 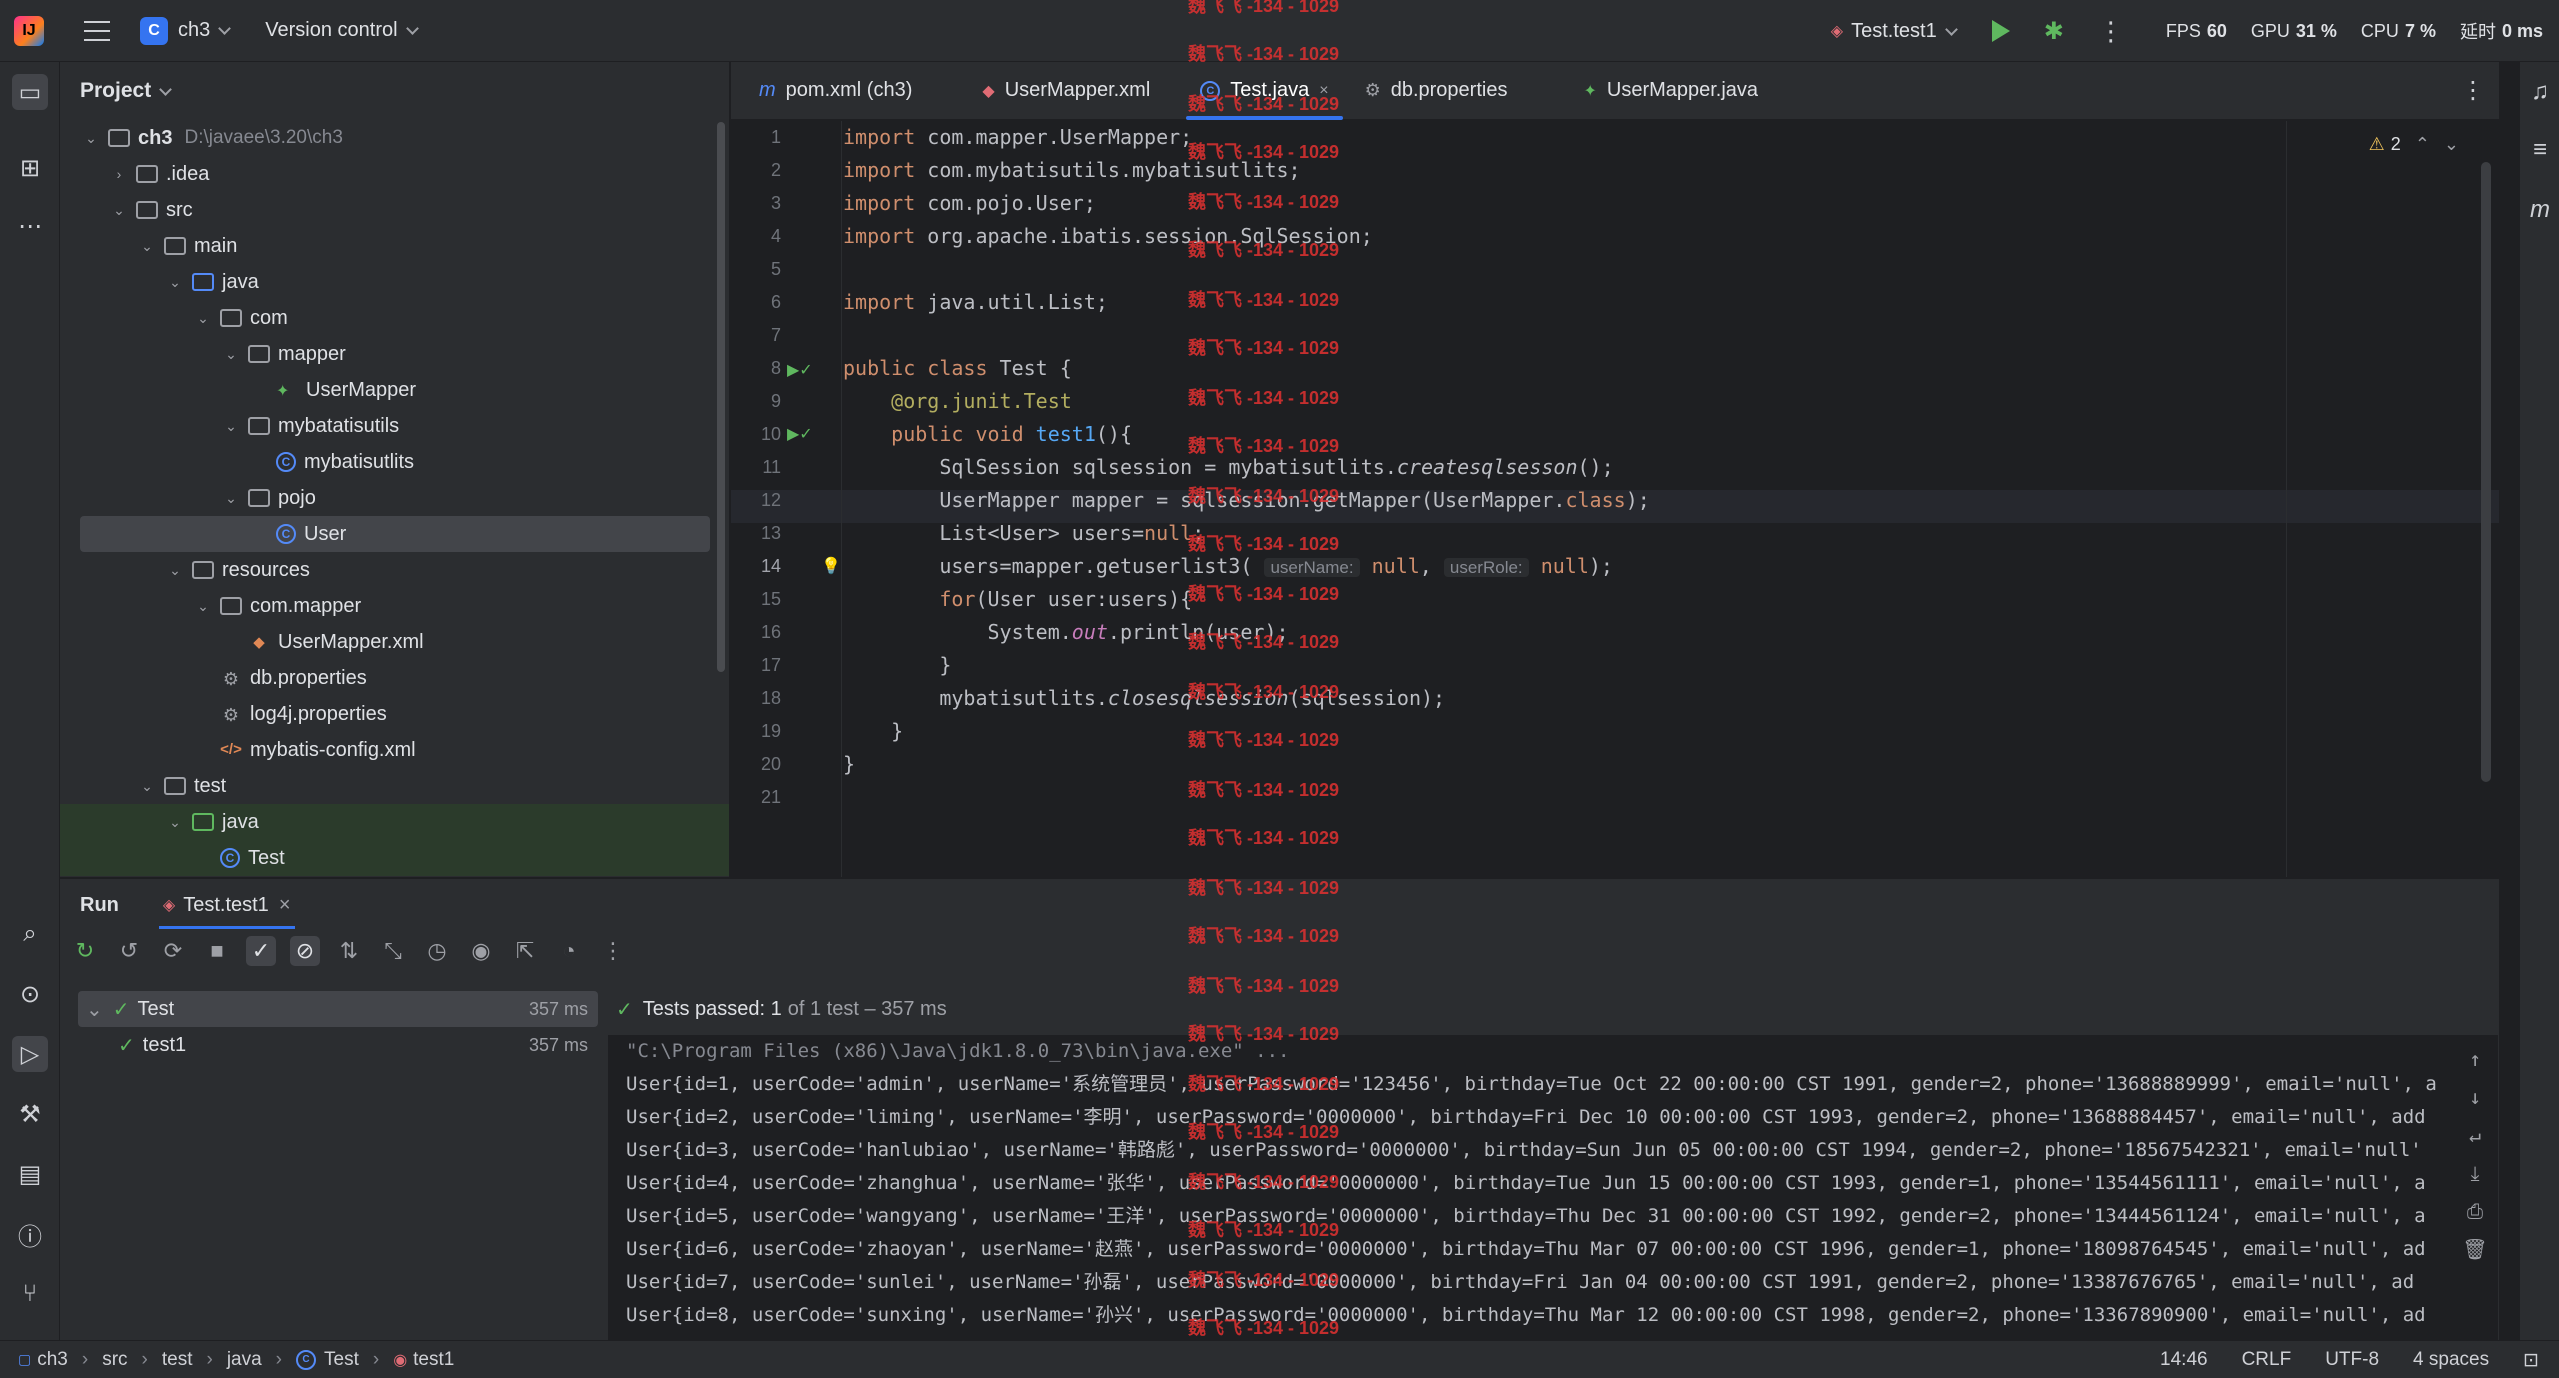 I want to click on caret-position: 14:46, so click(x=2184, y=1360).